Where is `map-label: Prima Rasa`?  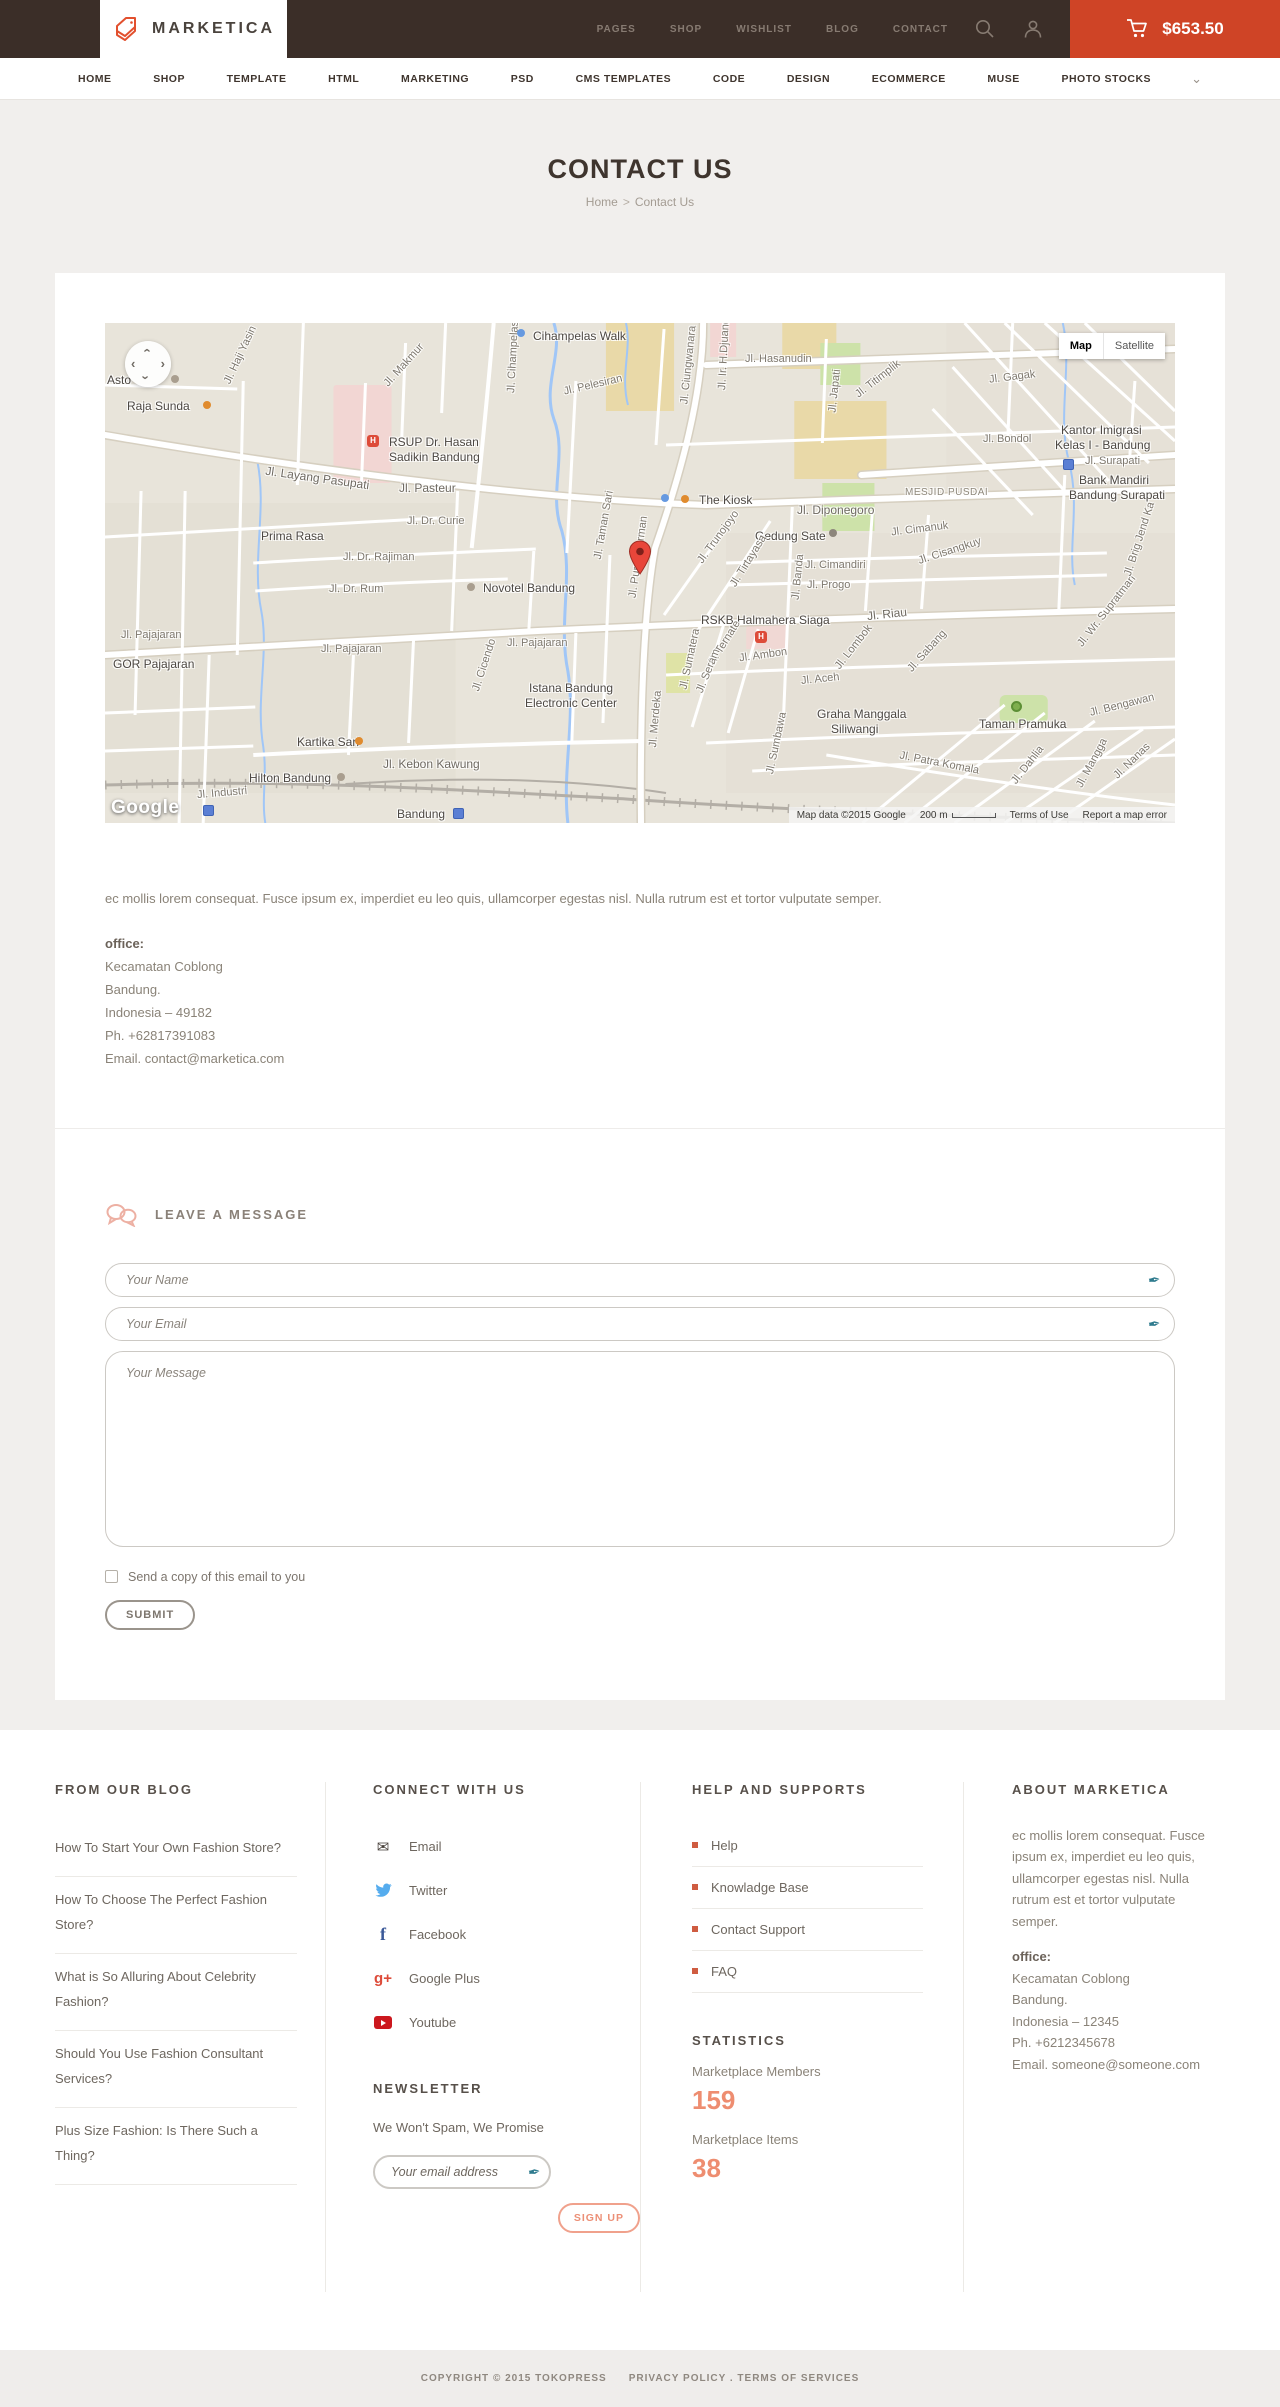 map-label: Prima Rasa is located at coordinates (292, 536).